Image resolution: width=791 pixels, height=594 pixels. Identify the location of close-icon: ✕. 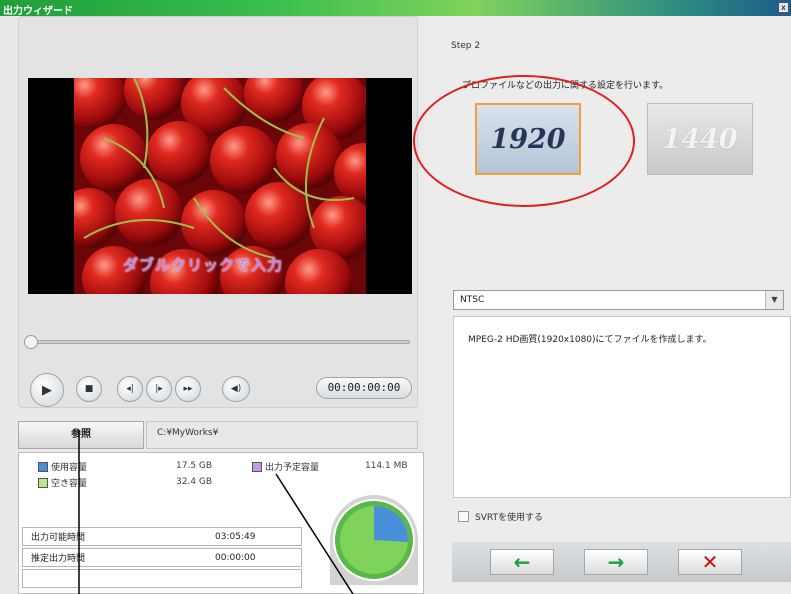
(710, 562).